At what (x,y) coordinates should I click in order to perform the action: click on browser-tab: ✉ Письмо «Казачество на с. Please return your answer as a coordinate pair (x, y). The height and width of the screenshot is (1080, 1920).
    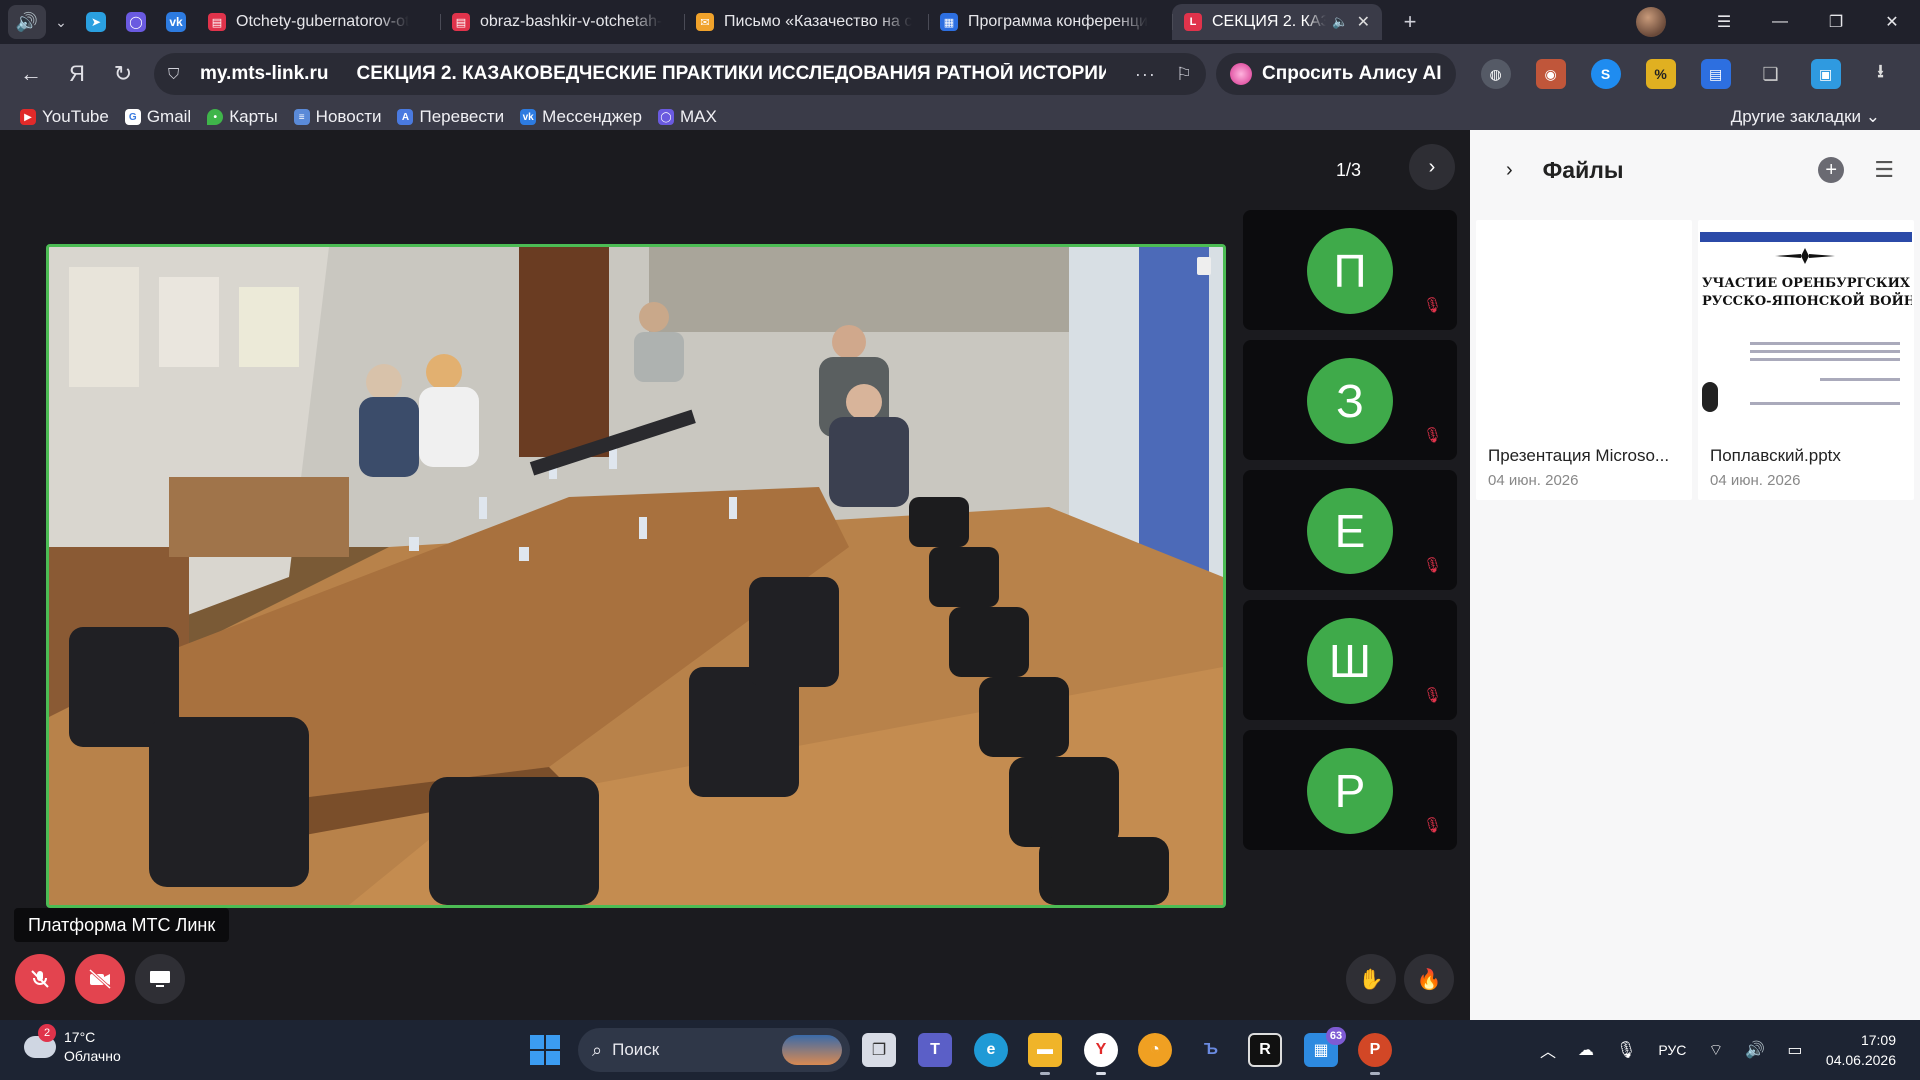
    Looking at the image, I should click on (806, 22).